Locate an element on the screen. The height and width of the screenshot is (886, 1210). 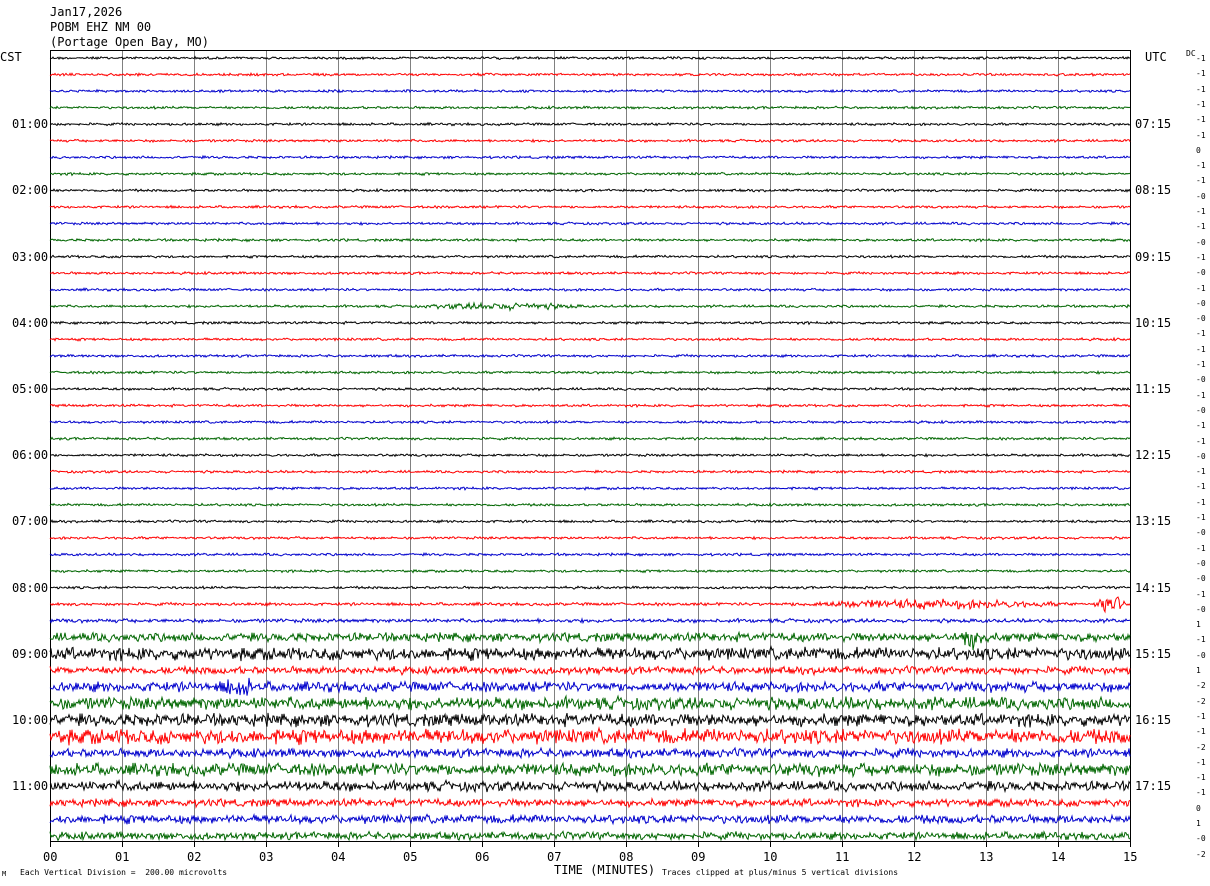
right-hour-label: 08:15 is located at coordinates (1153, 190).